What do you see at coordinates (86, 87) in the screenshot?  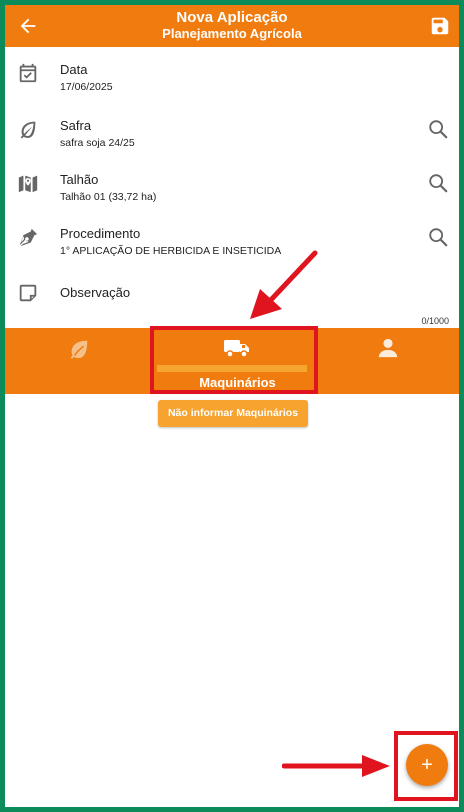 I see `field-data-value: 17/06/2025` at bounding box center [86, 87].